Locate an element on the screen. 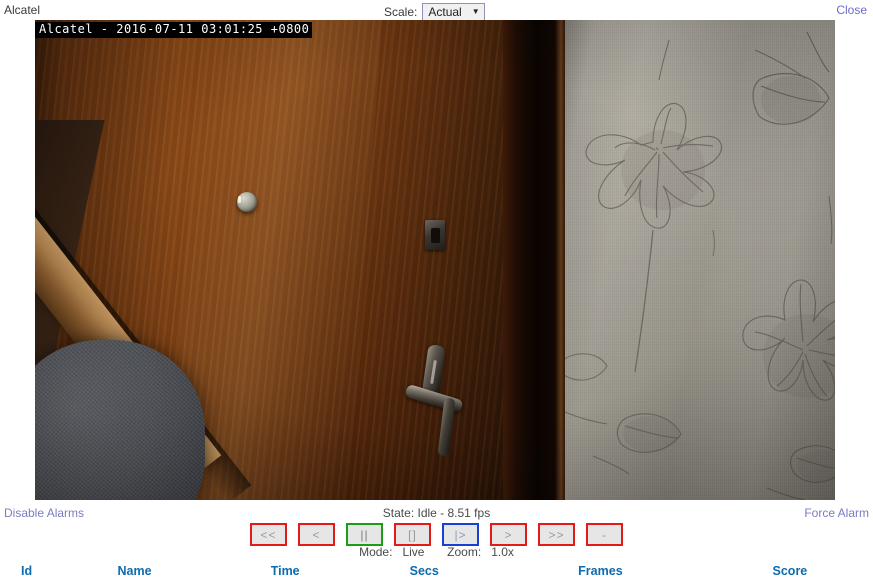 The image size is (873, 583). door-latch-hole is located at coordinates (435, 235).